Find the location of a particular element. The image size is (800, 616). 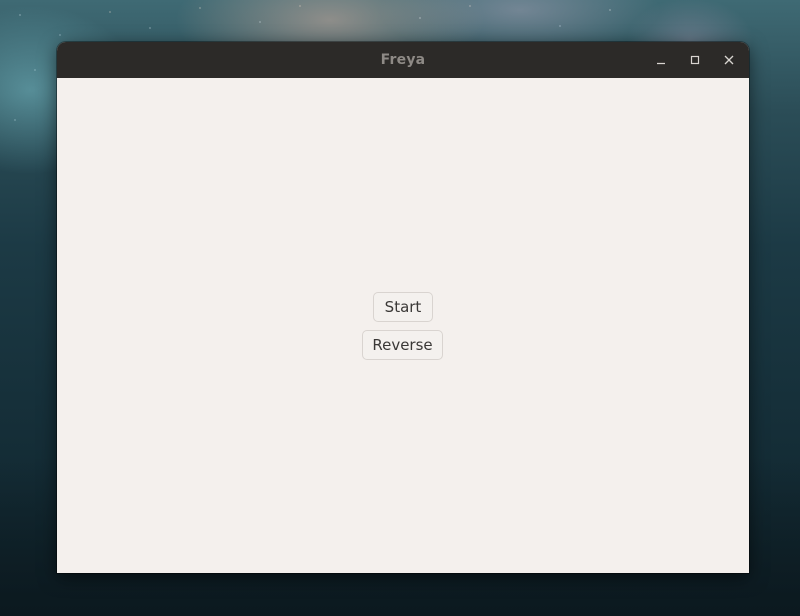

window-controls is located at coordinates (692, 60).